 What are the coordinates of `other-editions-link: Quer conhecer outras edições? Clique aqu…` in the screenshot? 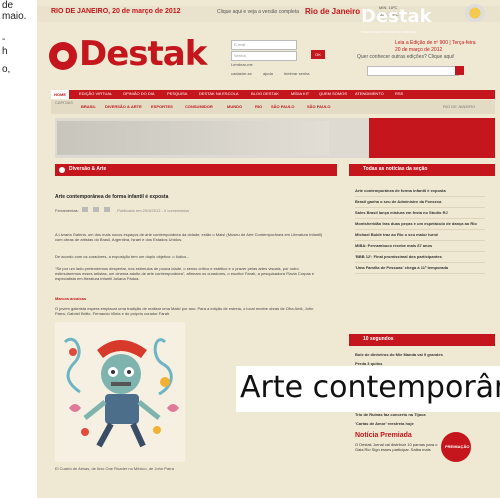 It's located at (427, 57).